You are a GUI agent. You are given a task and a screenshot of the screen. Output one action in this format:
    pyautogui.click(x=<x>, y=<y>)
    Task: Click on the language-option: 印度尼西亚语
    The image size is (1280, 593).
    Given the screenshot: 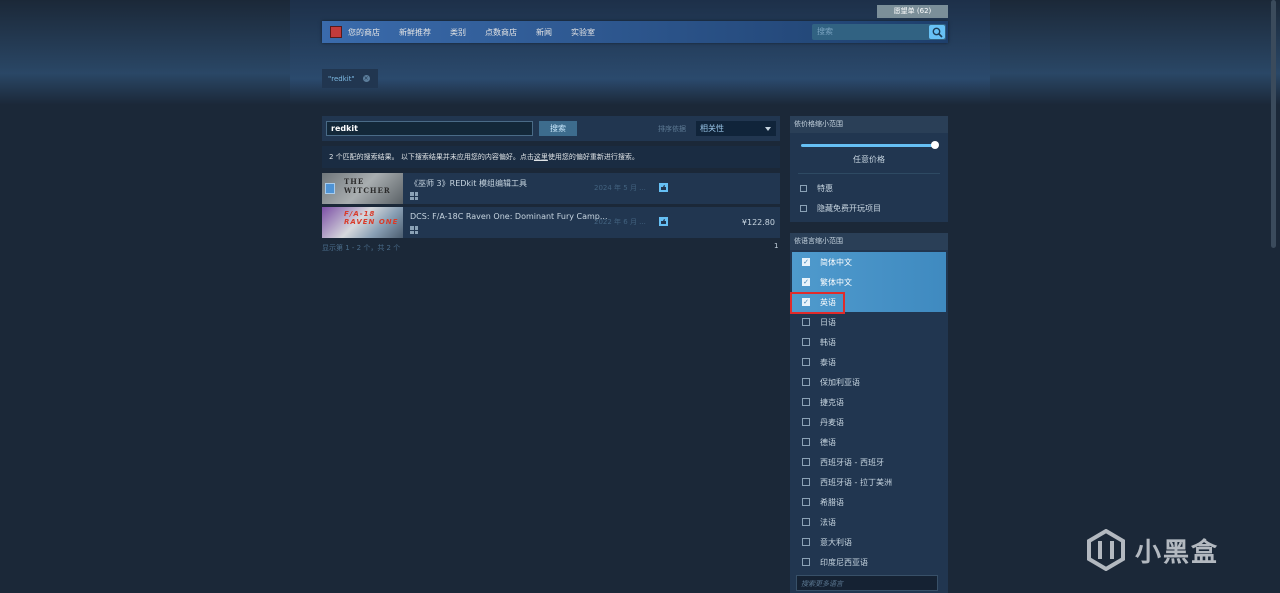 What is the action you would take?
    pyautogui.click(x=869, y=562)
    